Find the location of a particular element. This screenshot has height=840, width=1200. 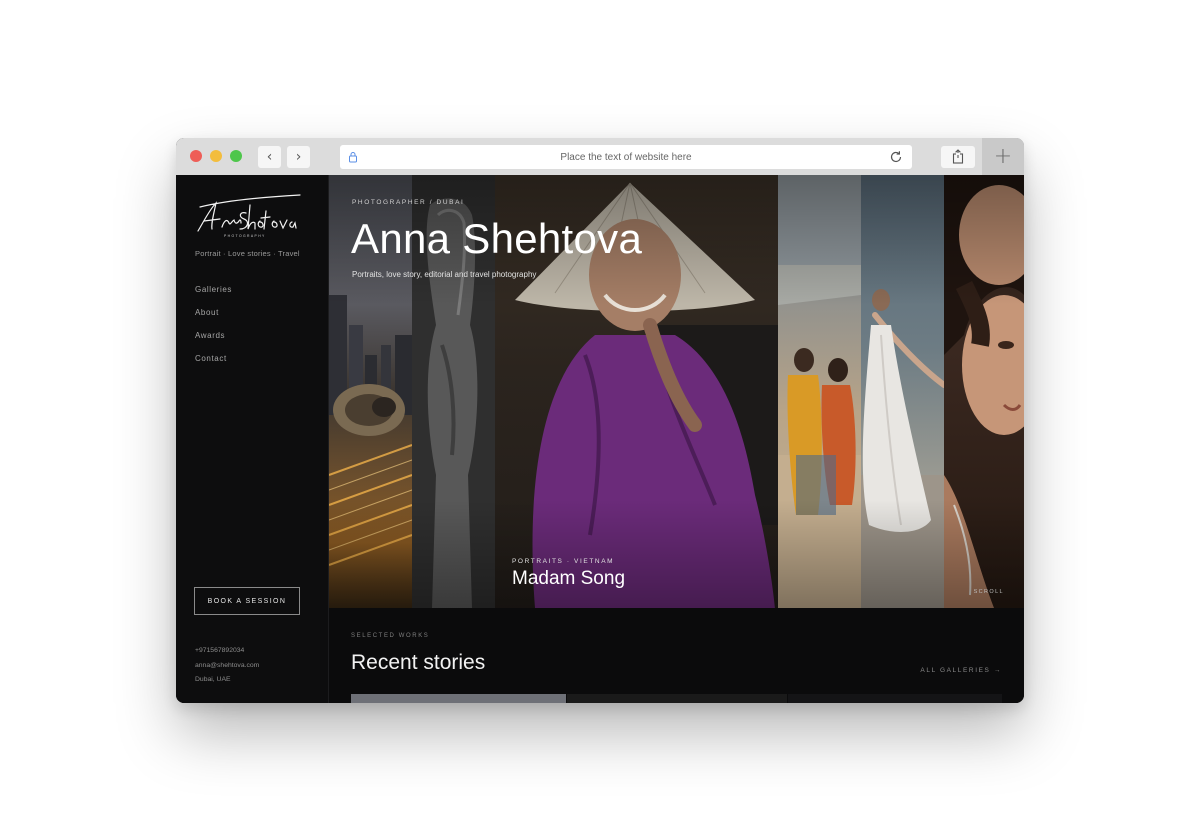

new-tab-button: + is located at coordinates (1003, 156).